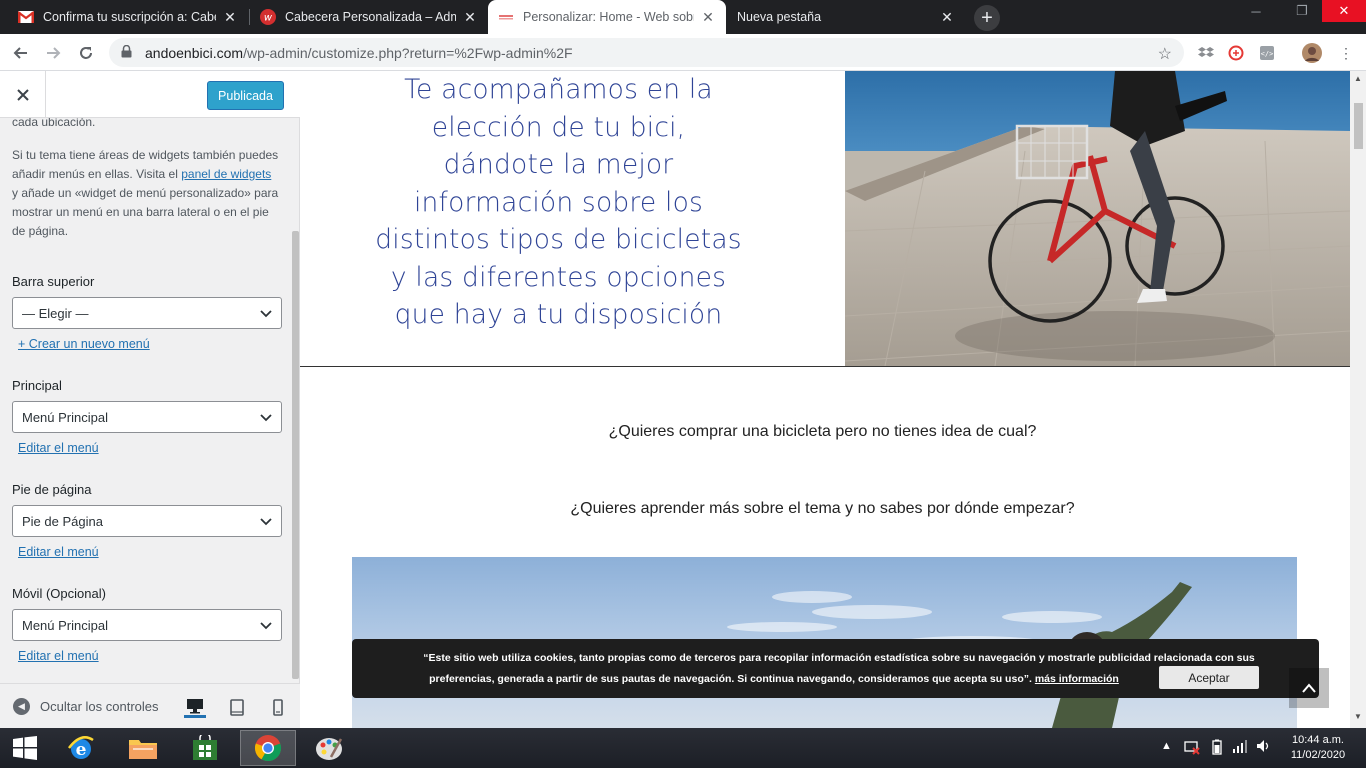 Image resolution: width=1366 pixels, height=768 pixels. What do you see at coordinates (128, 52) in the screenshot?
I see `lock-icon` at bounding box center [128, 52].